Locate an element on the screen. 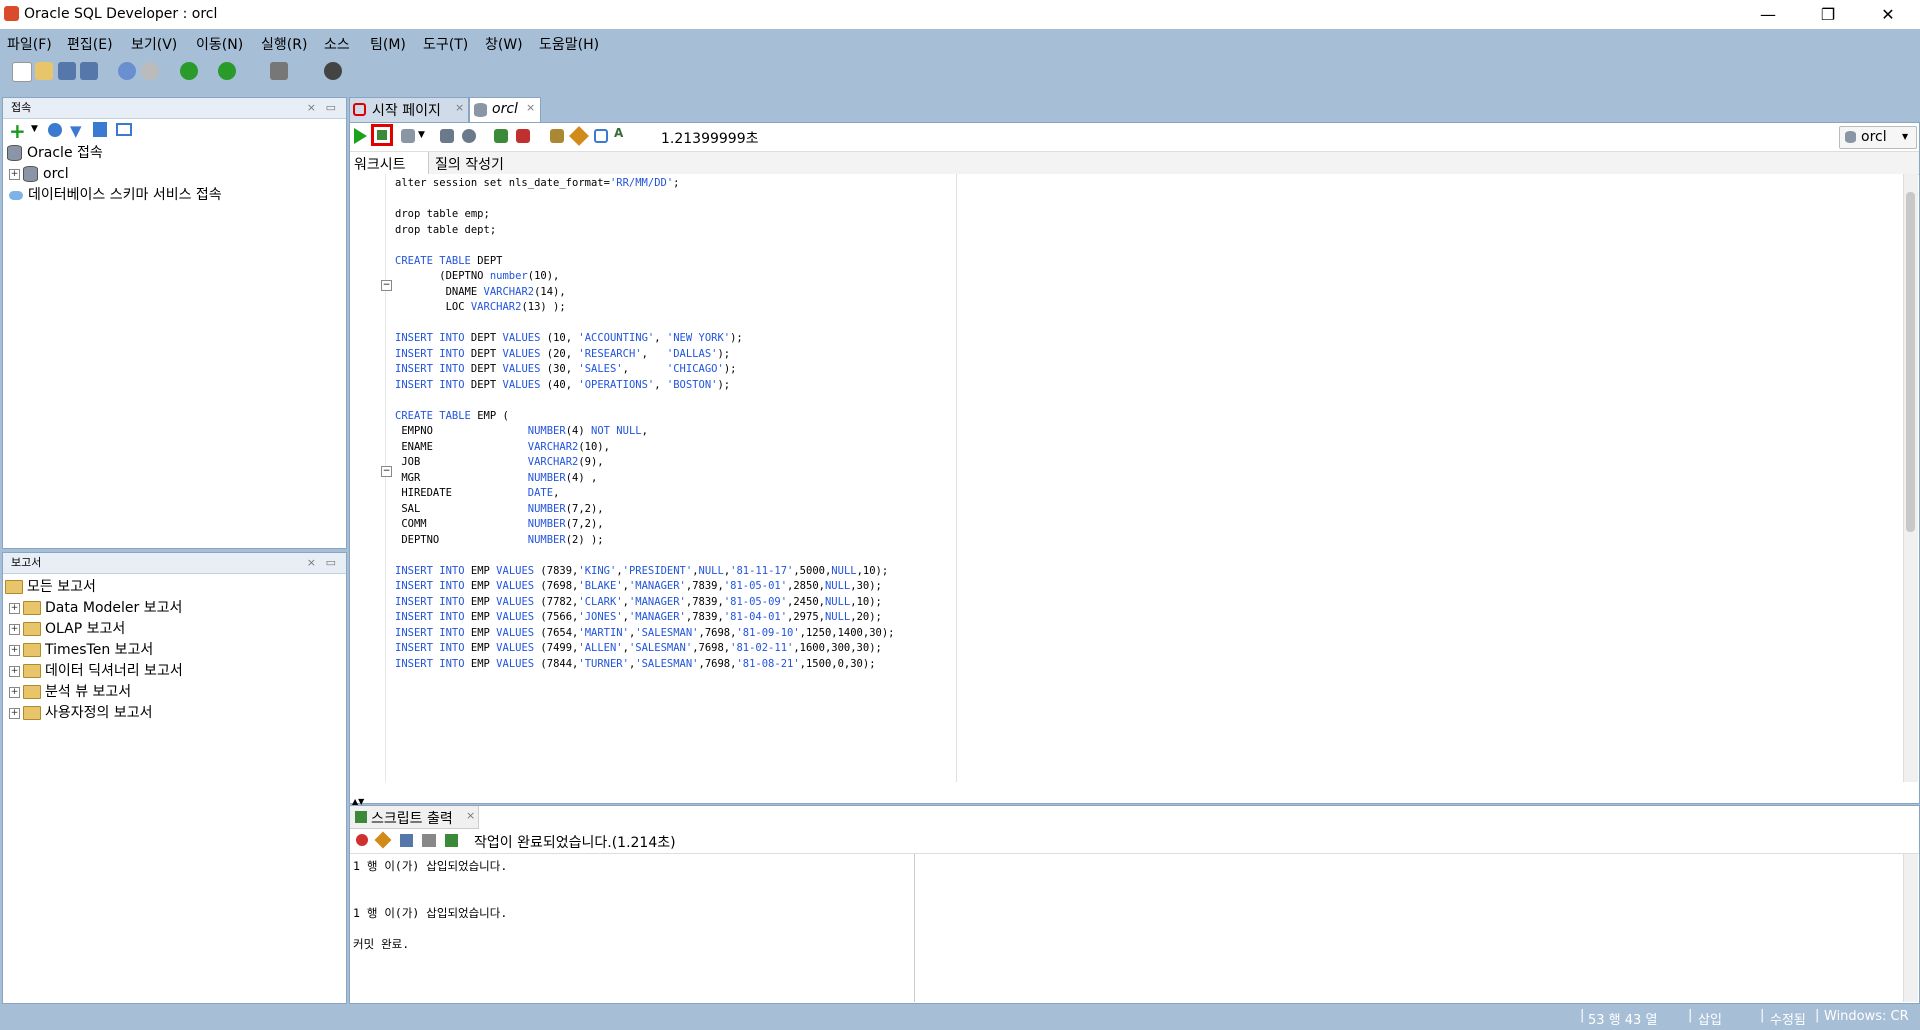 The height and width of the screenshot is (1030, 1920). modified-state: 수정됨 is located at coordinates (1788, 1020).